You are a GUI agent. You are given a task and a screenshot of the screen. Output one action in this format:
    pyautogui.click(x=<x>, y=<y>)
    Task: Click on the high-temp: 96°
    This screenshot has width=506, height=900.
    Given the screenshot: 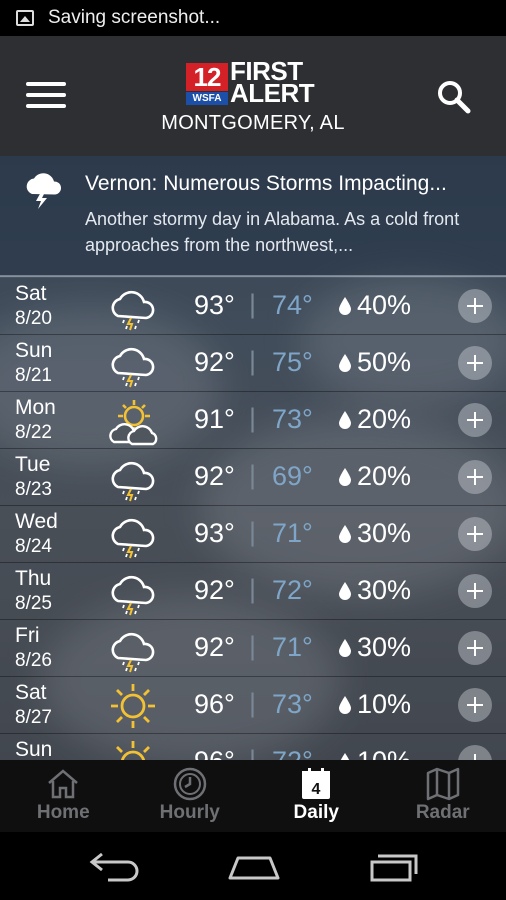 What is the action you would take?
    pyautogui.click(x=214, y=753)
    